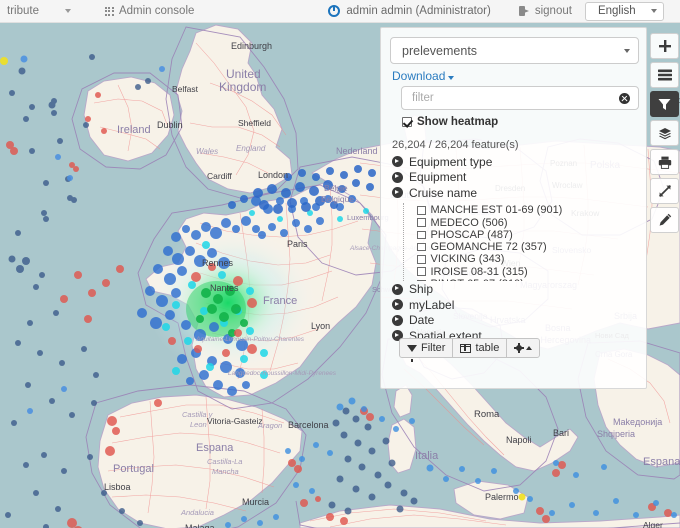 This screenshot has height=528, width=680. I want to click on map-toolbar, so click(664, 134).